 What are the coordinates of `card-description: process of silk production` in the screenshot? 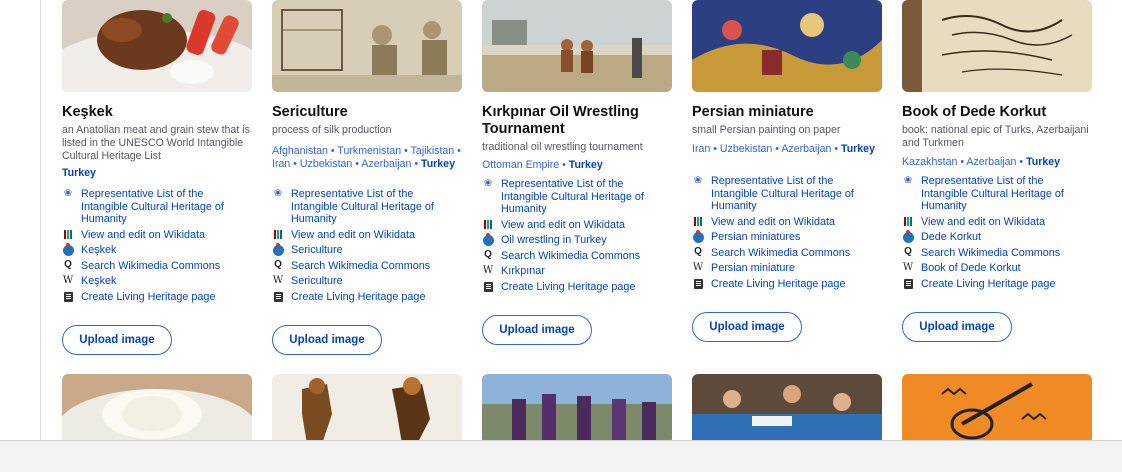 It's located at (332, 130).